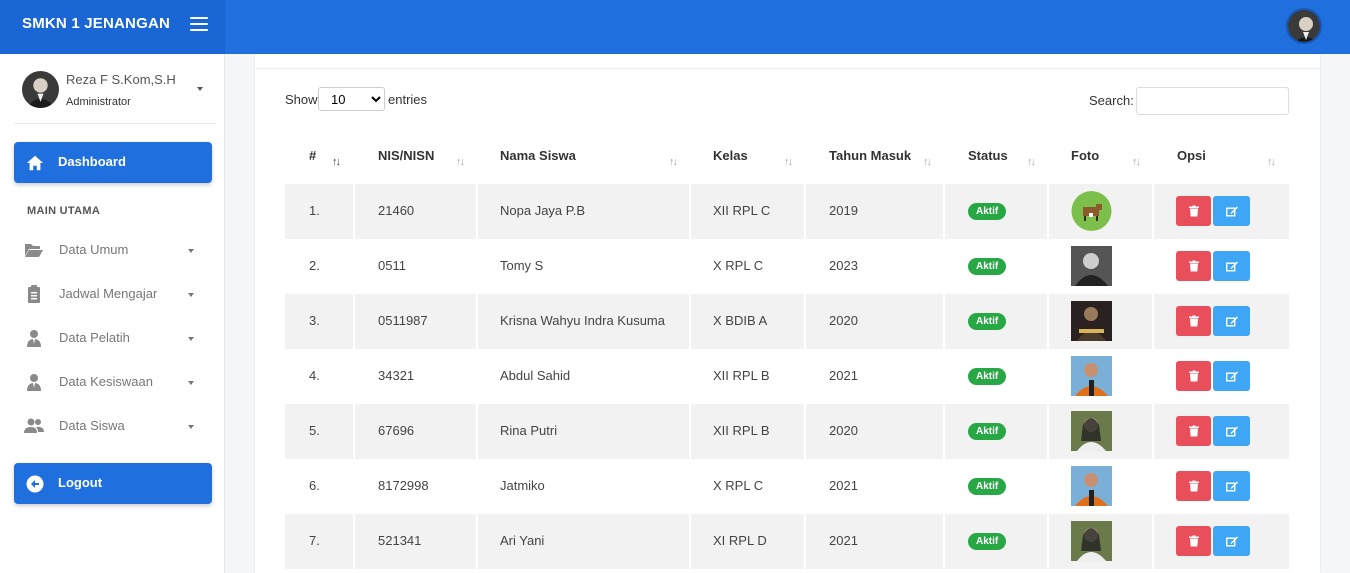 The height and width of the screenshot is (573, 1350). What do you see at coordinates (988, 155) in the screenshot?
I see `column-header: Status` at bounding box center [988, 155].